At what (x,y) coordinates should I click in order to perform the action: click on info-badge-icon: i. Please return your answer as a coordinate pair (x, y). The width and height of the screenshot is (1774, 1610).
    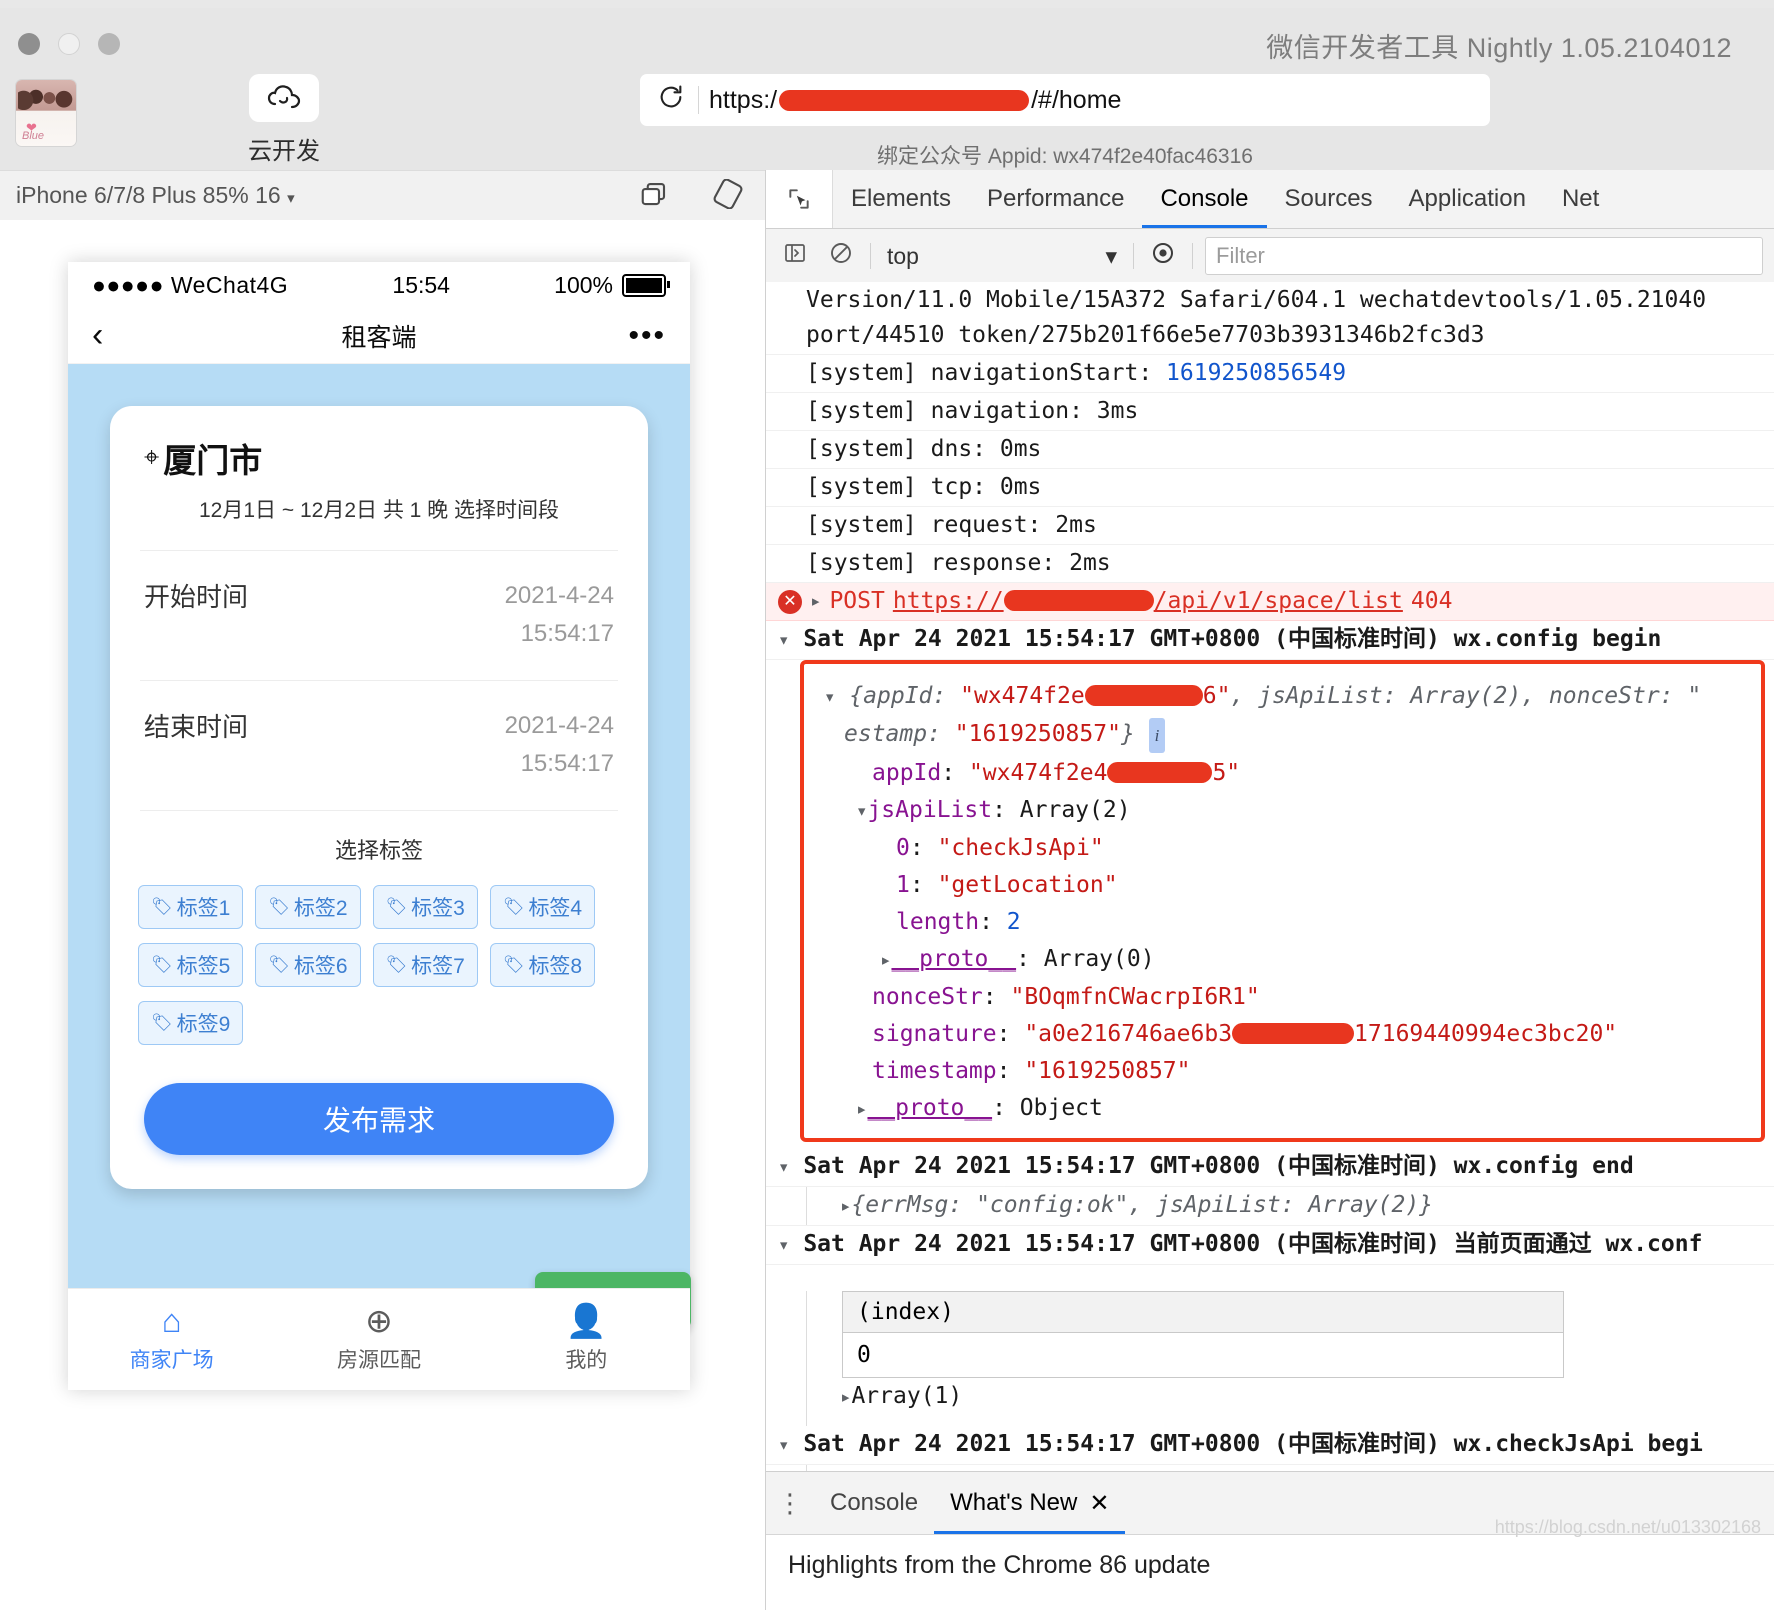
    Looking at the image, I should click on (1157, 735).